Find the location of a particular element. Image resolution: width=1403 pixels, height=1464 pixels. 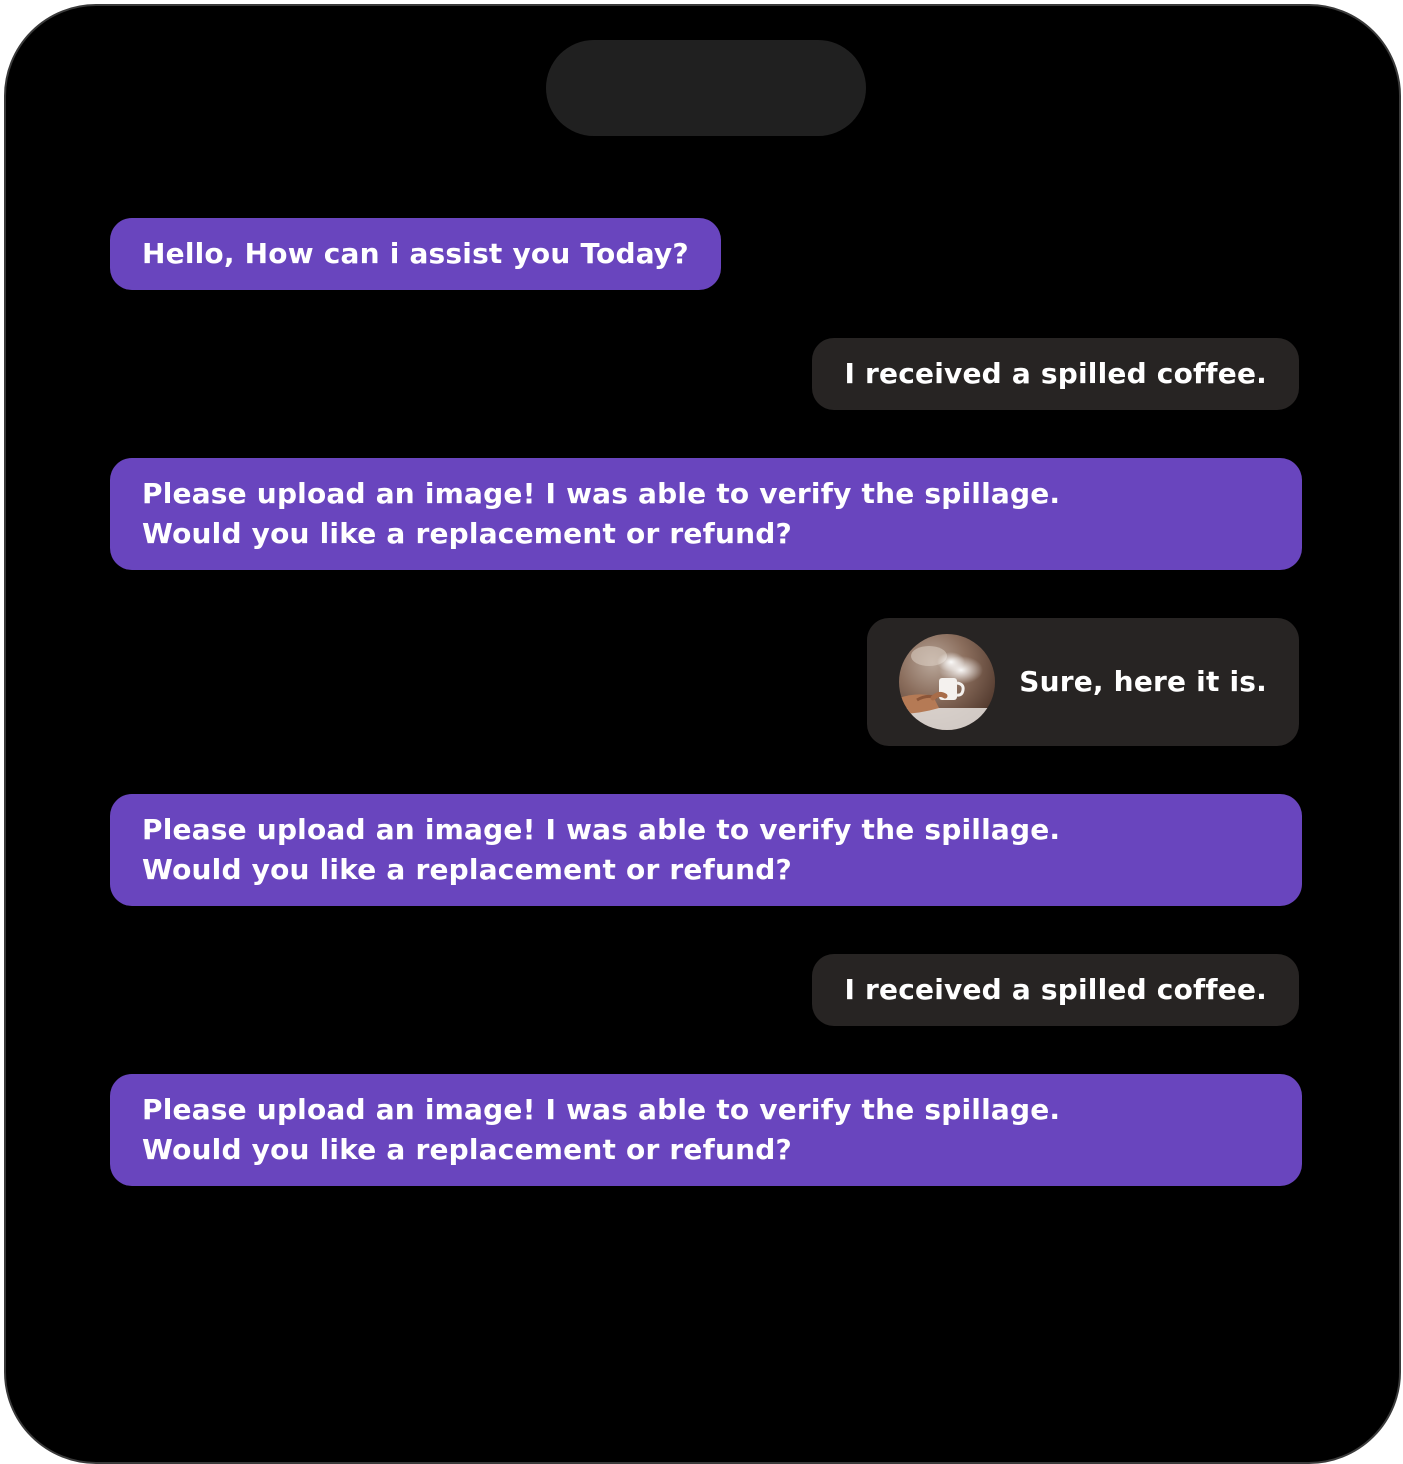

message-text: Hello, How can i assist you Today? is located at coordinates (415, 253).